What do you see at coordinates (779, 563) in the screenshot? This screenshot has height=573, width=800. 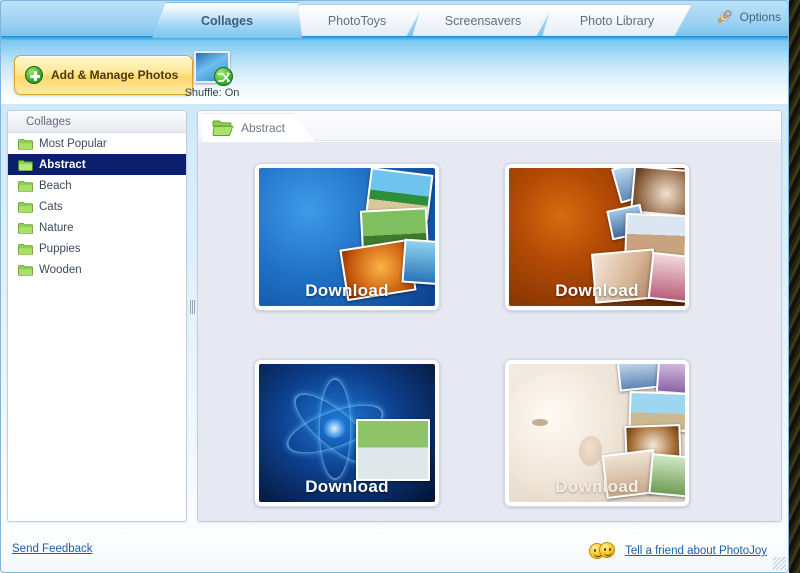 I see `resize-grip-icon` at bounding box center [779, 563].